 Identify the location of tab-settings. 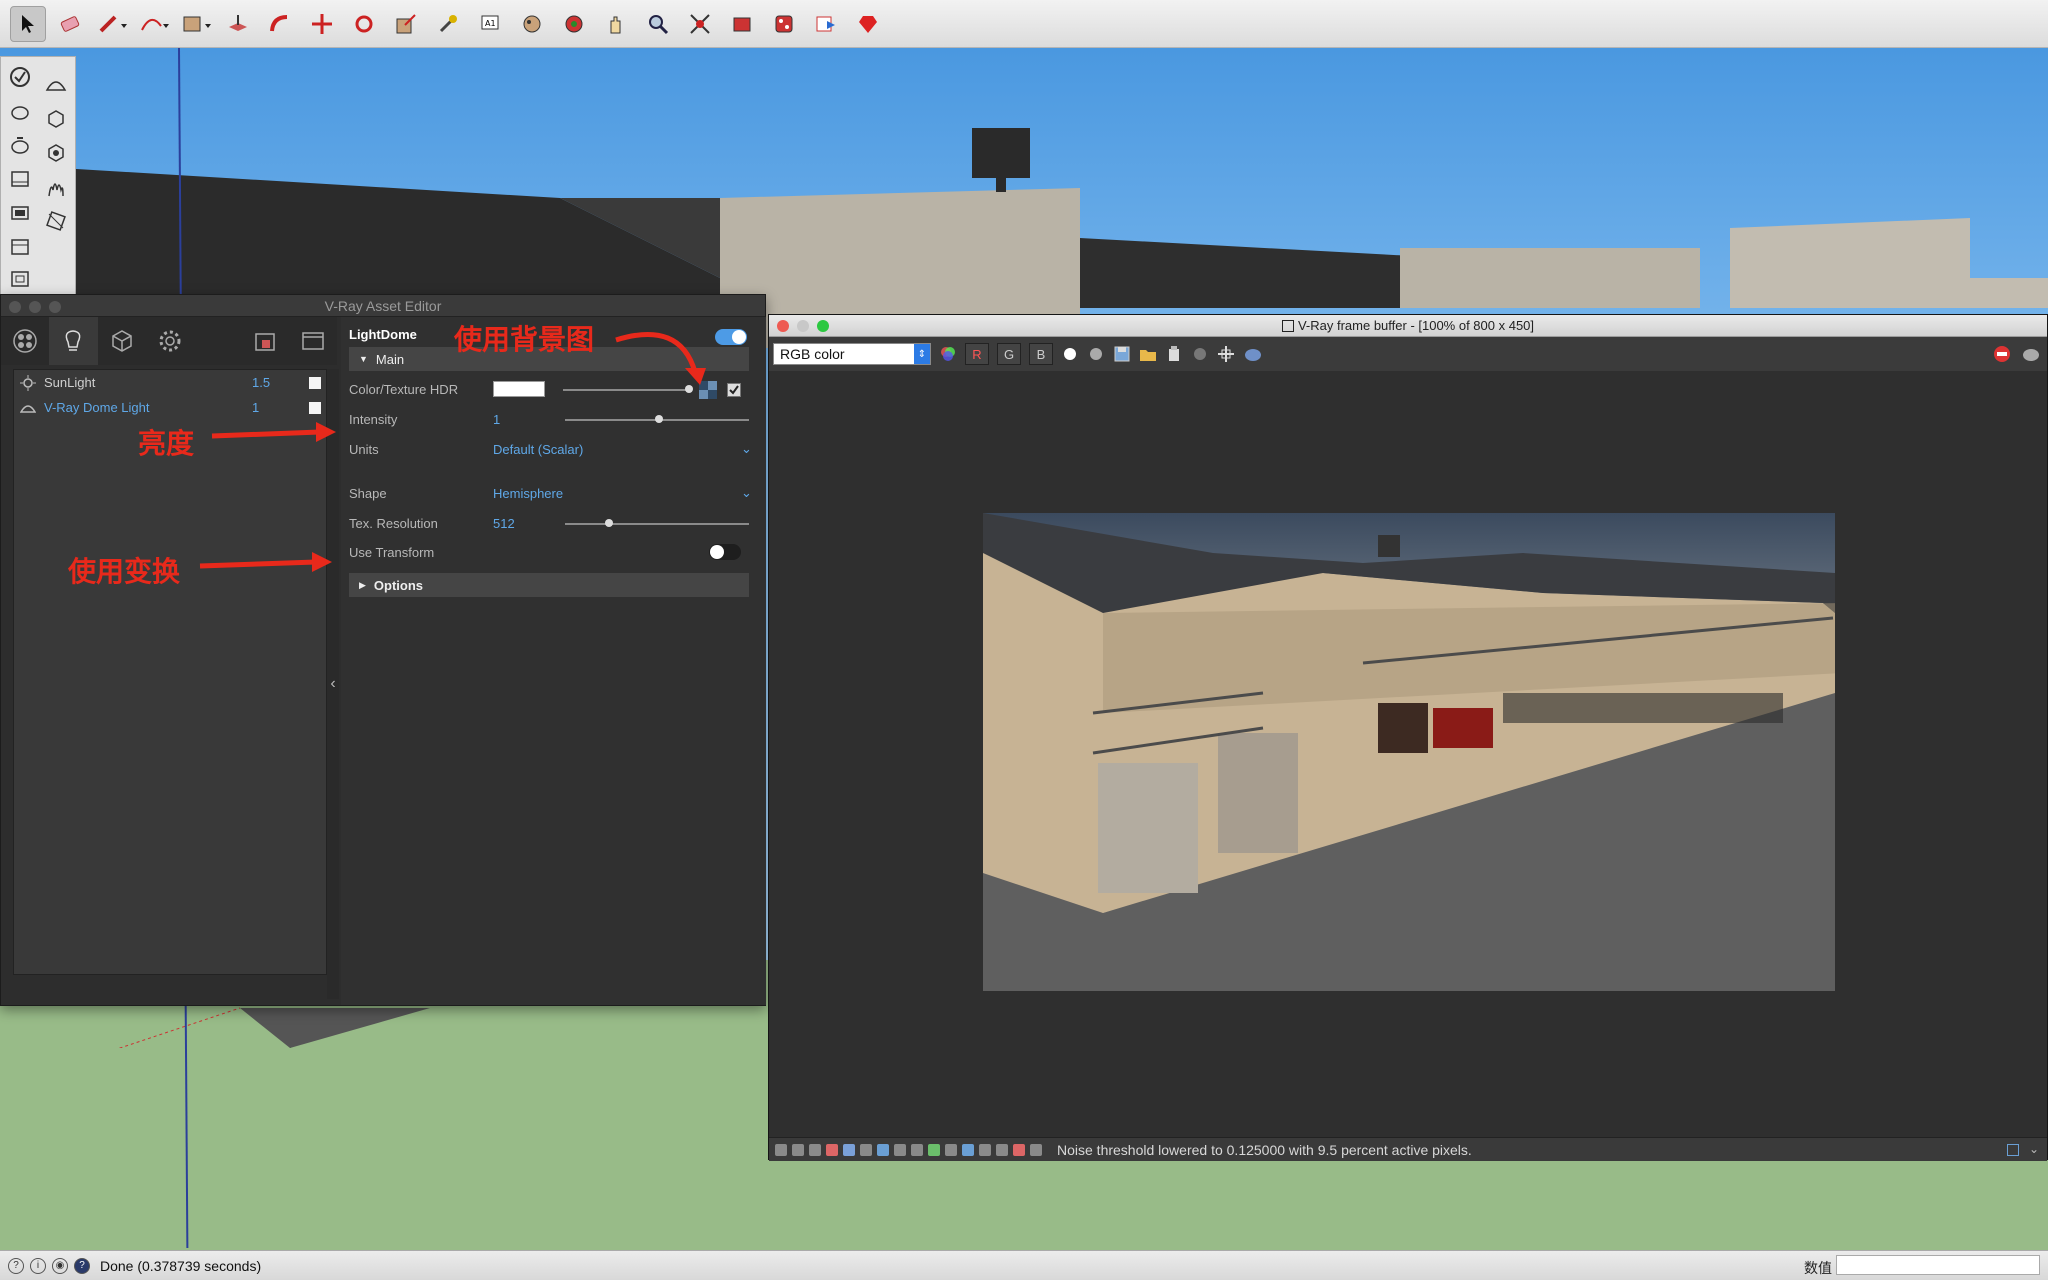
(170, 341).